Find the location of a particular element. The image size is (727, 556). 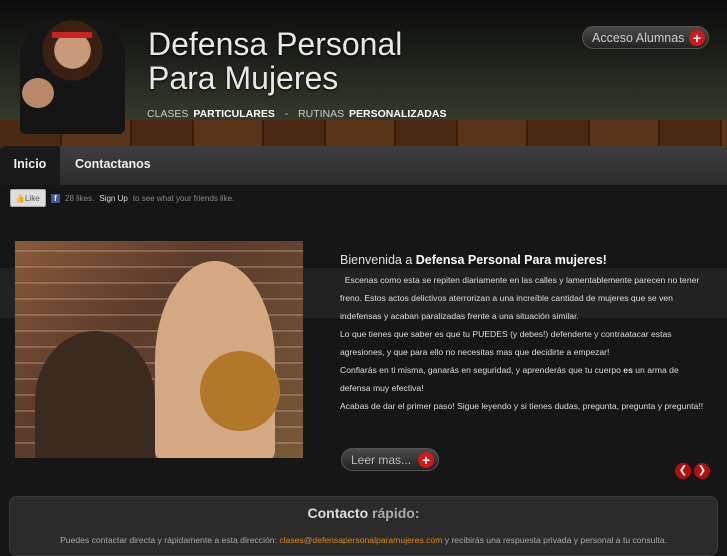

main-nav: Inicio Contactanos is located at coordinates (363, 165).